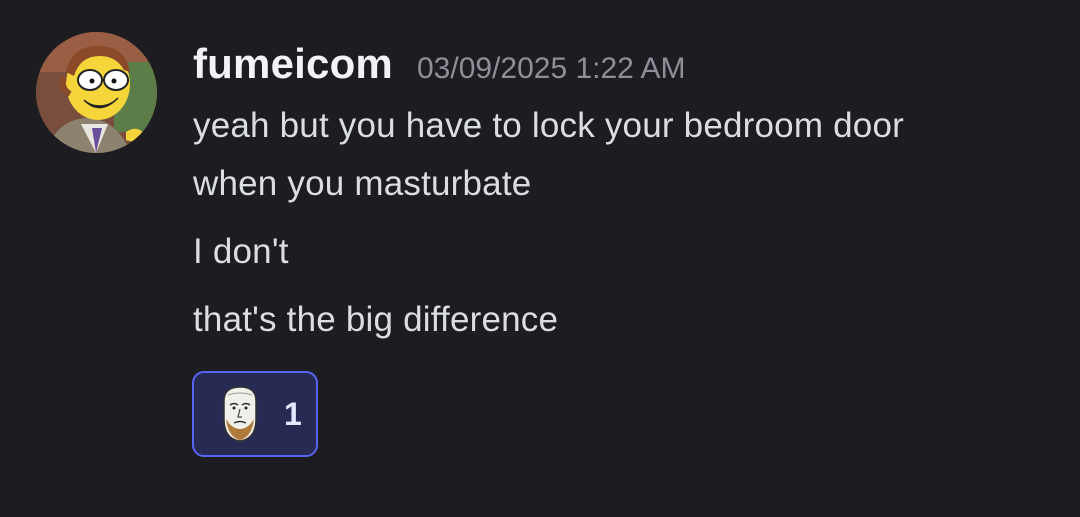 This screenshot has height=517, width=1080. Describe the element at coordinates (240, 414) in the screenshot. I see `wojak-face-emoji-icon` at that location.